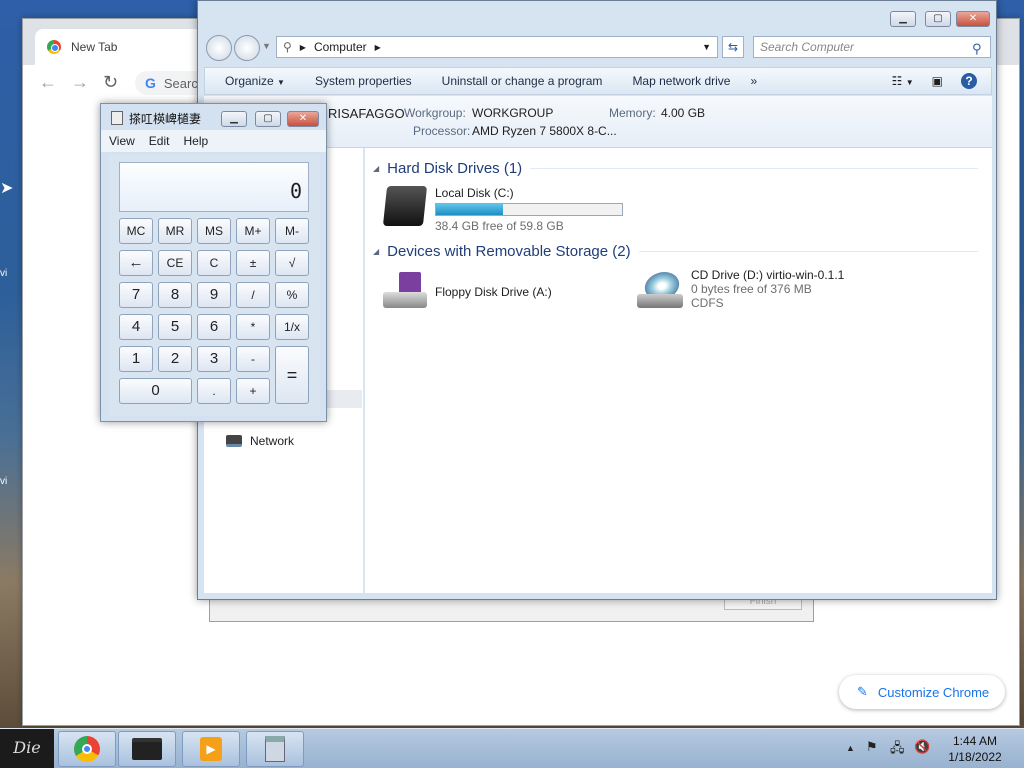  Describe the element at coordinates (366, 113) in the screenshot. I see `computer-name: RISAFAGGO` at that location.